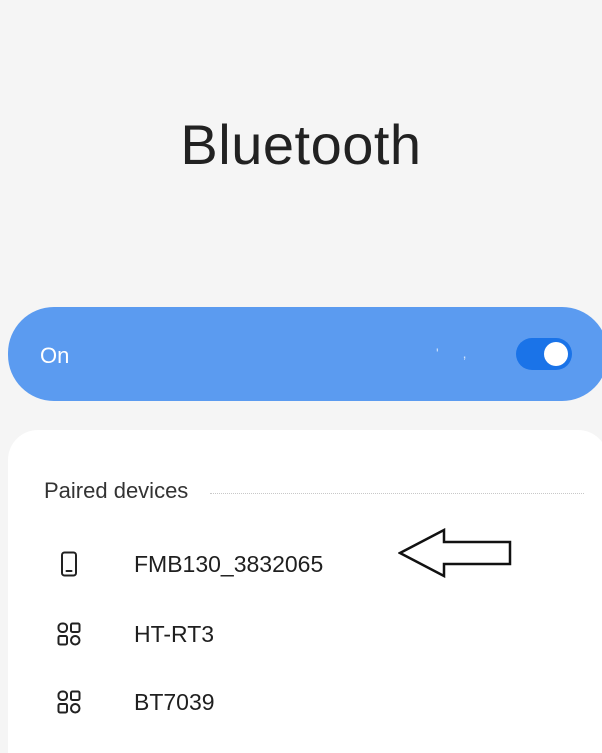  What do you see at coordinates (174, 701) in the screenshot?
I see `device-name: BT7039` at bounding box center [174, 701].